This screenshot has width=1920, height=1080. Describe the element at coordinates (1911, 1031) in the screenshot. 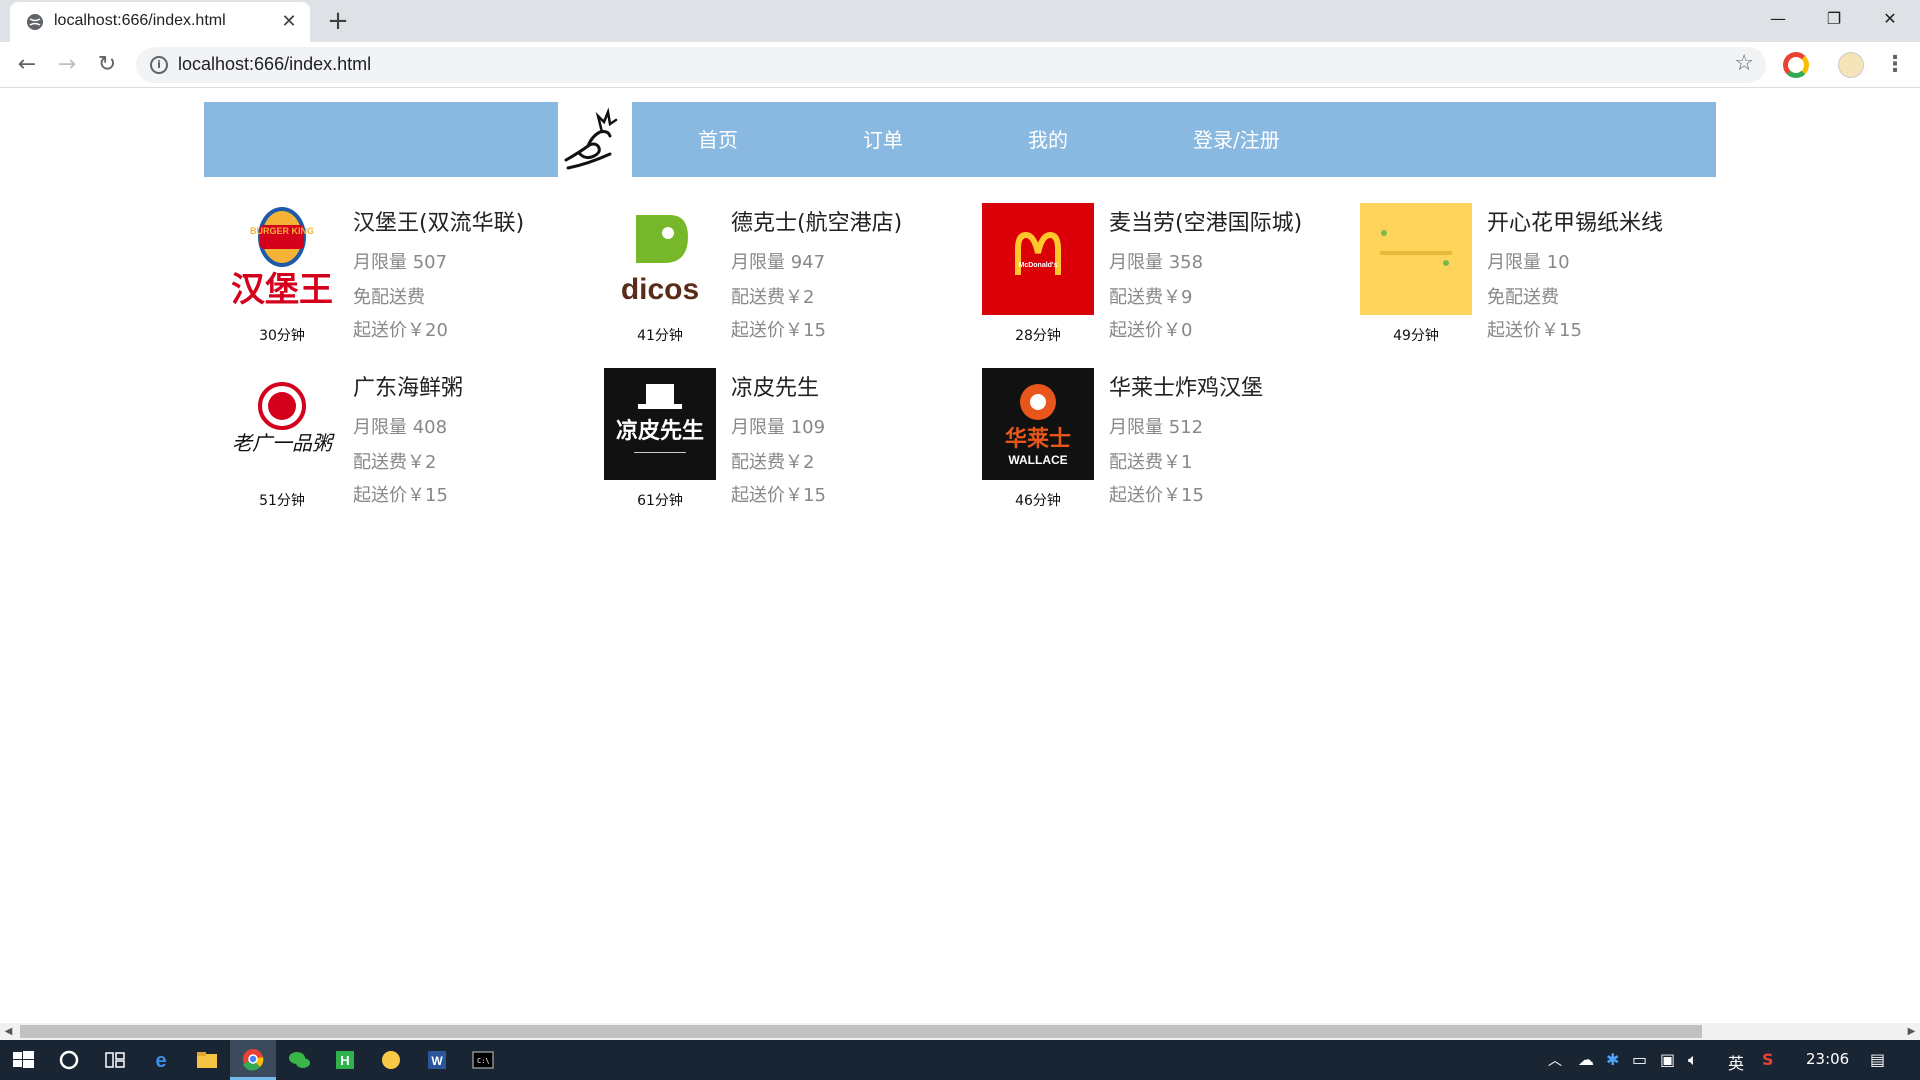

I see `scroll-right-icon: ▶` at that location.